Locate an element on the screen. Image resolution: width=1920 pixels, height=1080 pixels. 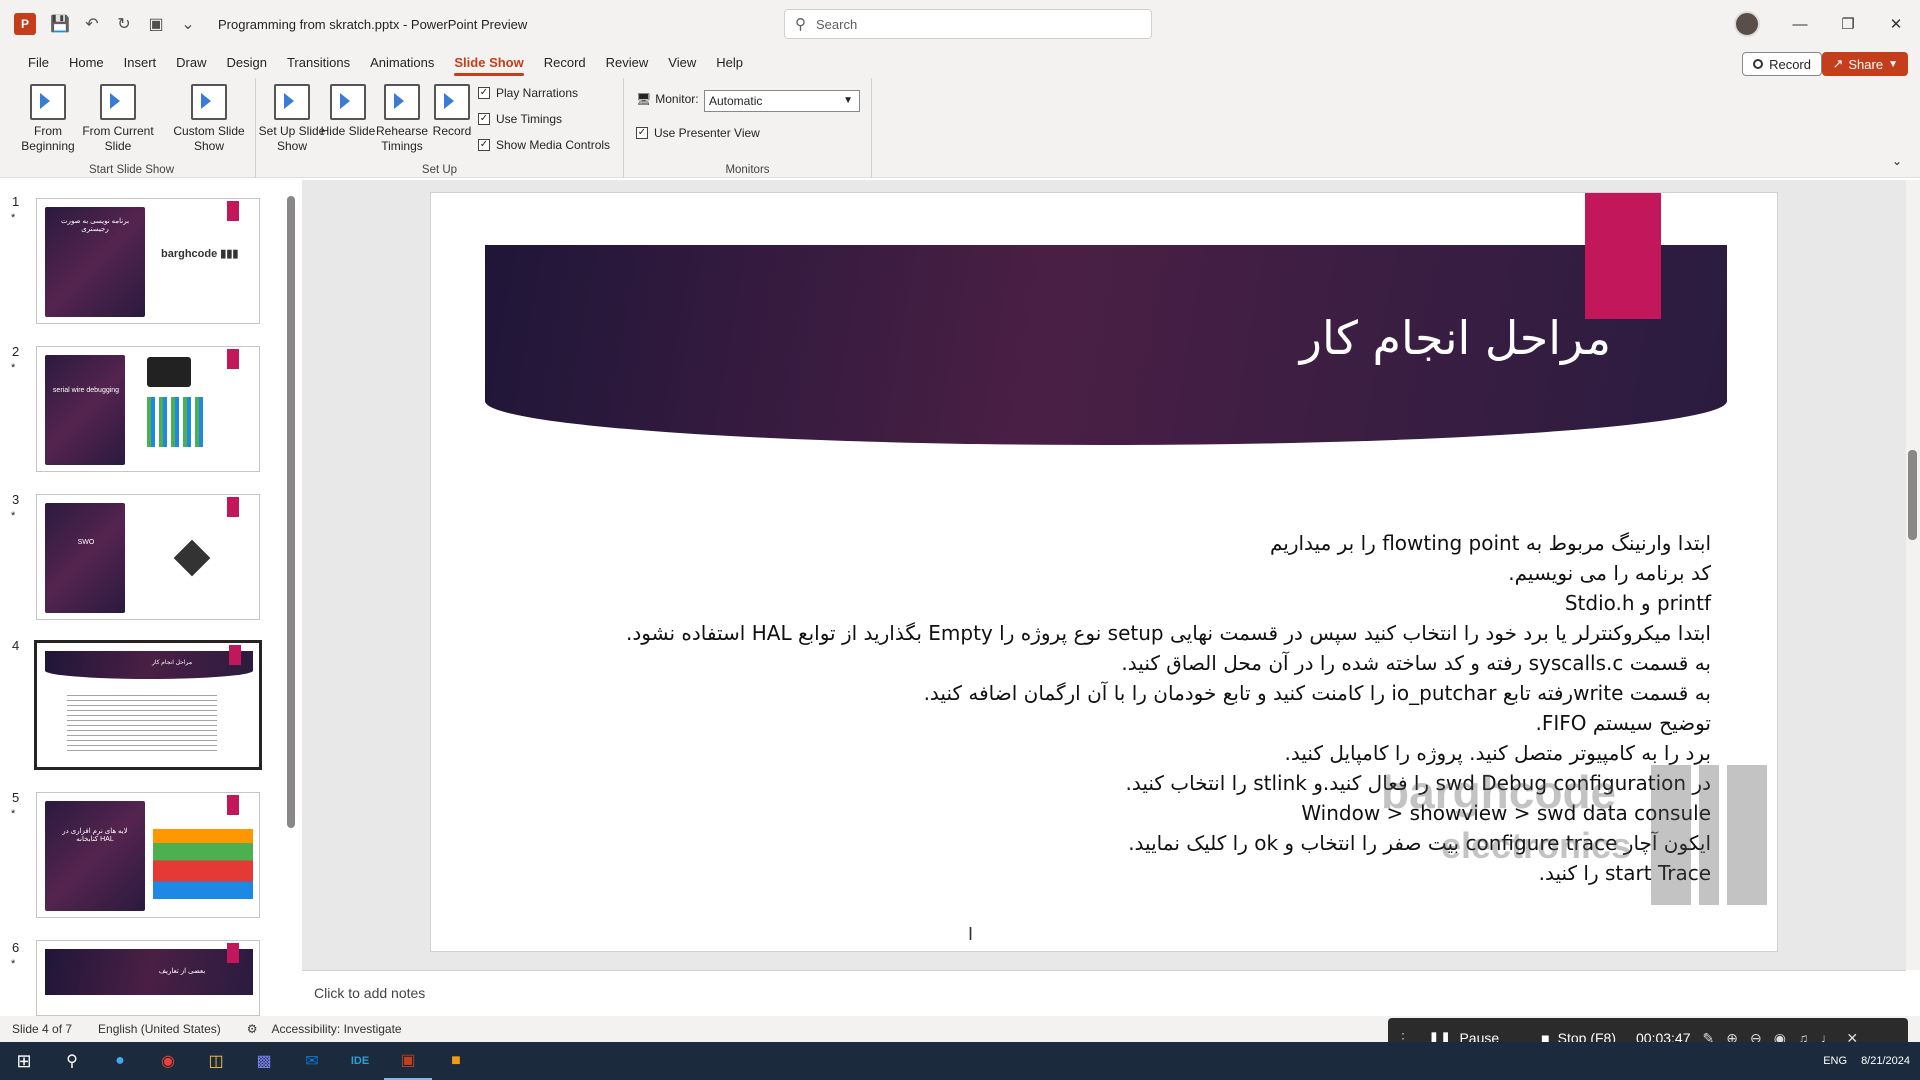
slide-scrollbar is located at coordinates (1913, 575).